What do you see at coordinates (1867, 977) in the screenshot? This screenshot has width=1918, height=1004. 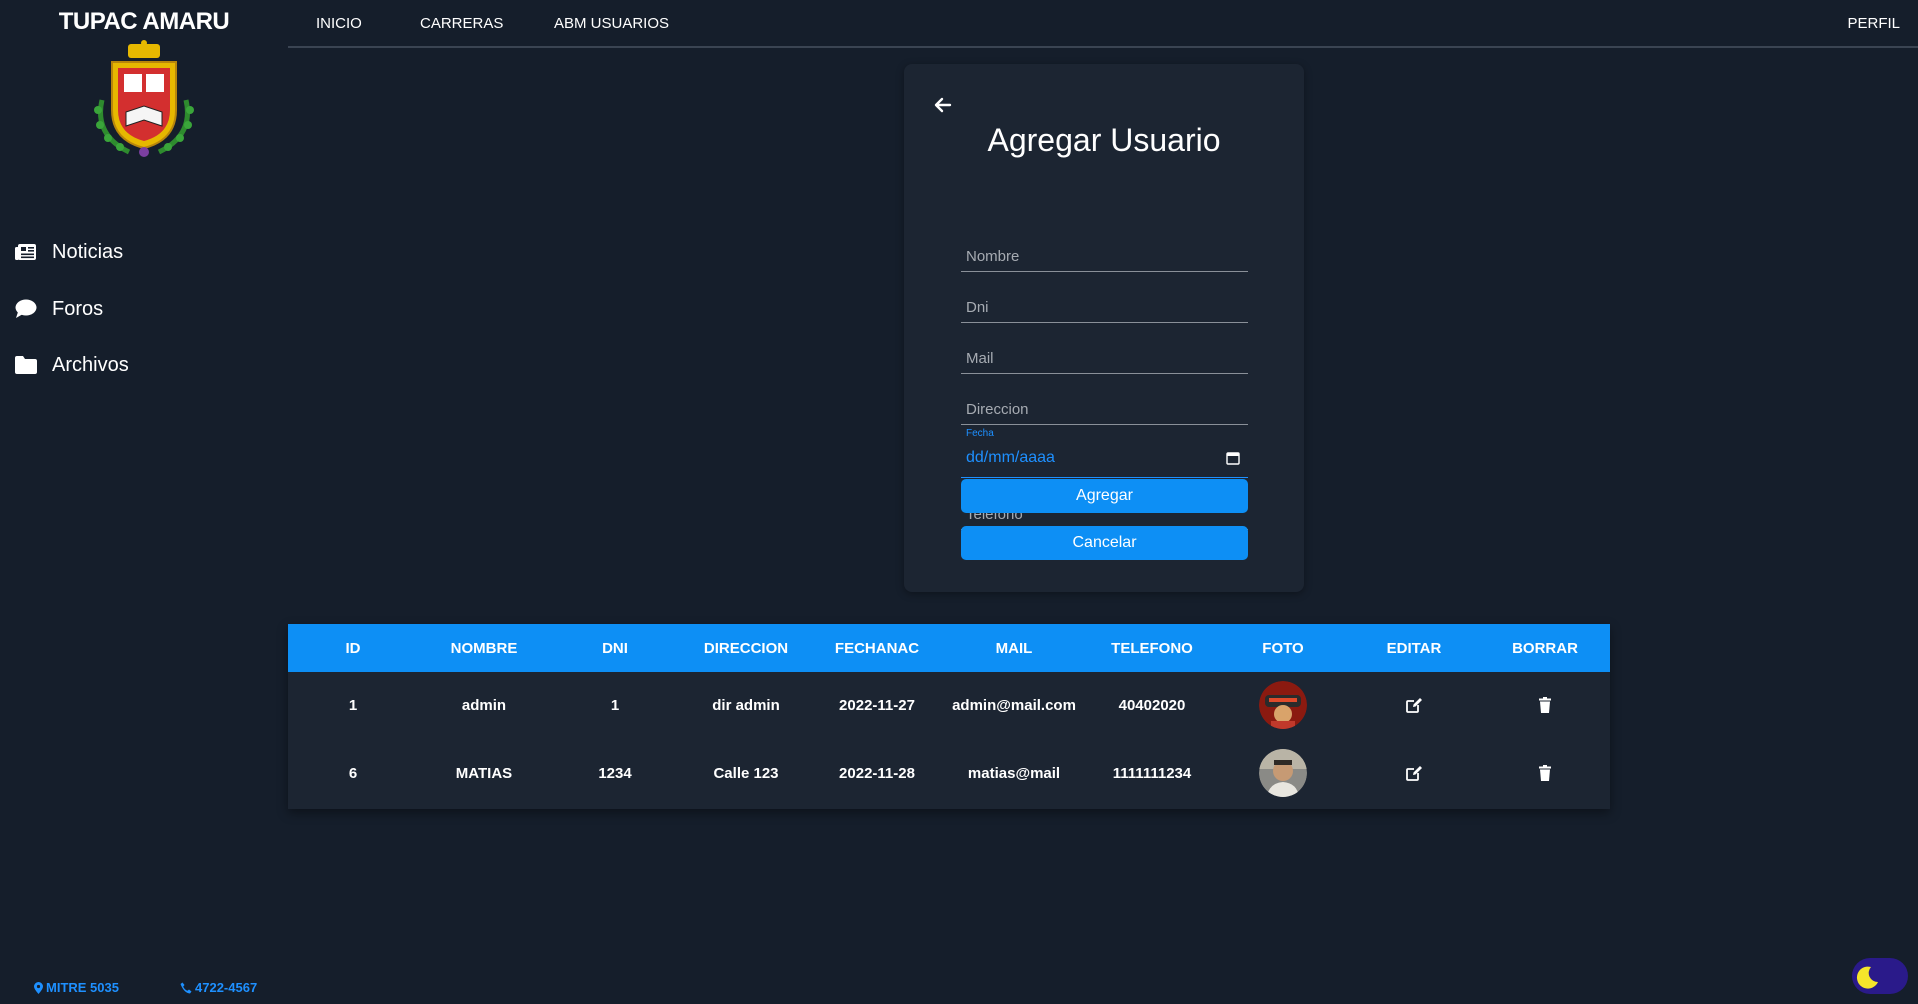 I see `moon-icon` at bounding box center [1867, 977].